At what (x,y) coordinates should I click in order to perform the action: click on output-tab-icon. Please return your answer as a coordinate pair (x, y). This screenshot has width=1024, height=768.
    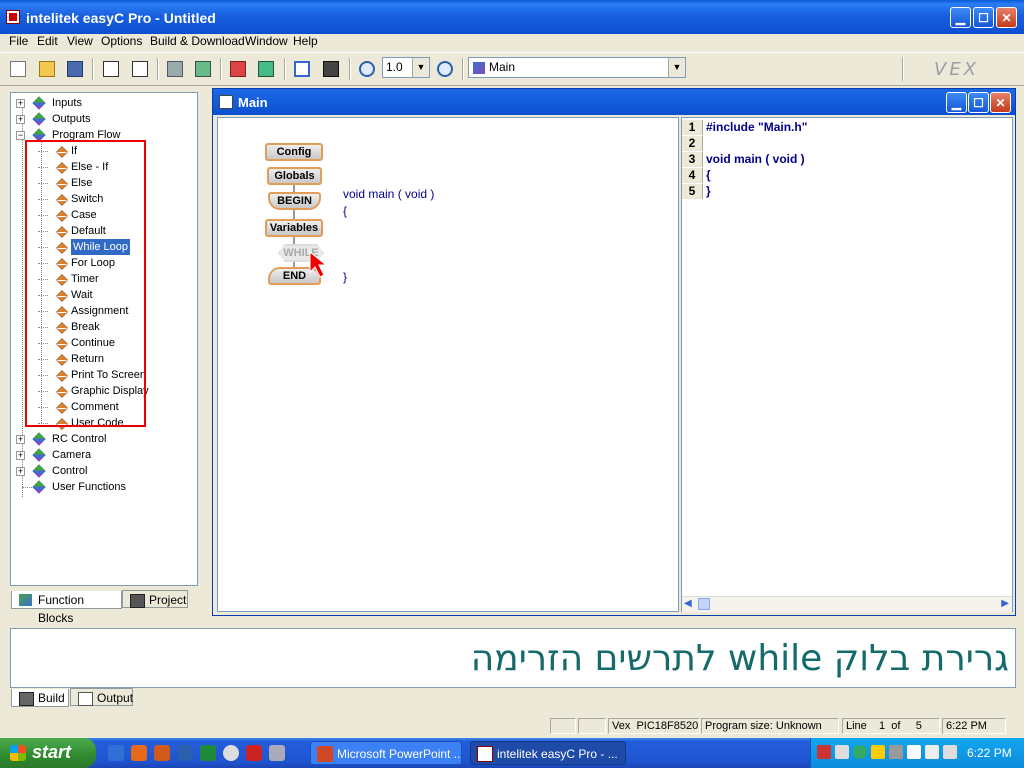
    Looking at the image, I should click on (85, 699).